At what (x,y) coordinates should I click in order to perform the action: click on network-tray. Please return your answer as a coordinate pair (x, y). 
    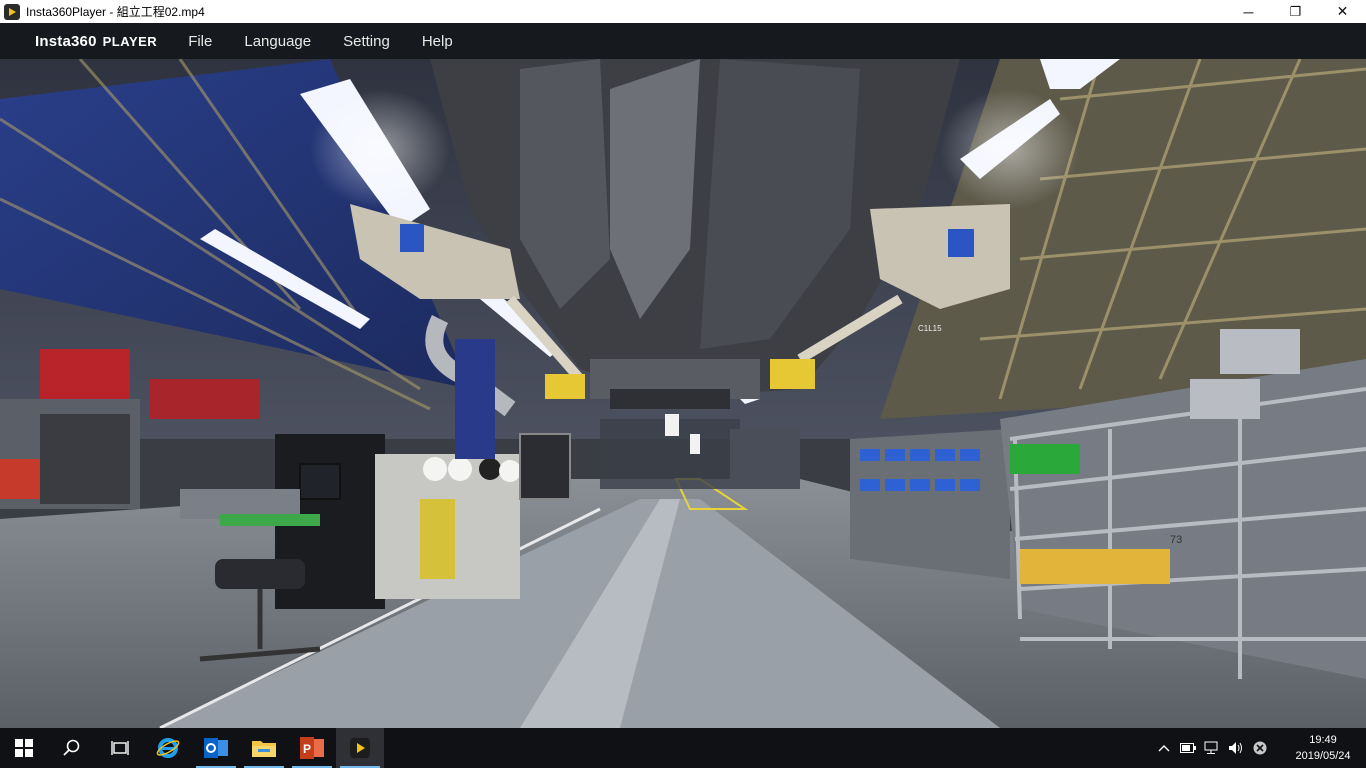
    Looking at the image, I should click on (1212, 748).